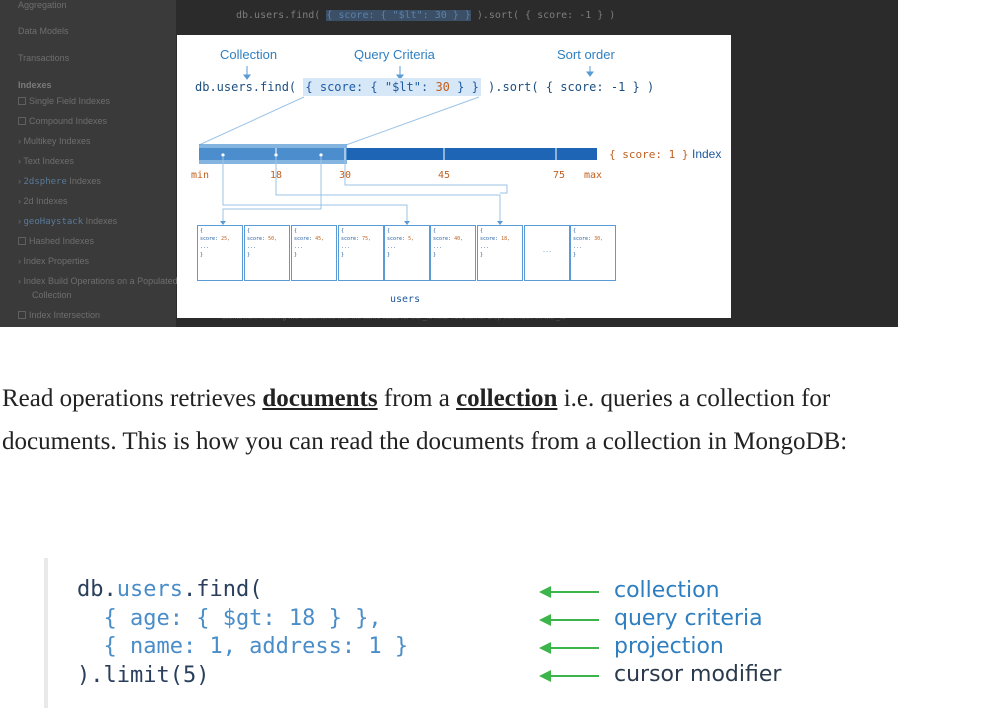 Image resolution: width=993 pixels, height=720 pixels. What do you see at coordinates (688, 618) in the screenshot?
I see `annotation-label: query criteria` at bounding box center [688, 618].